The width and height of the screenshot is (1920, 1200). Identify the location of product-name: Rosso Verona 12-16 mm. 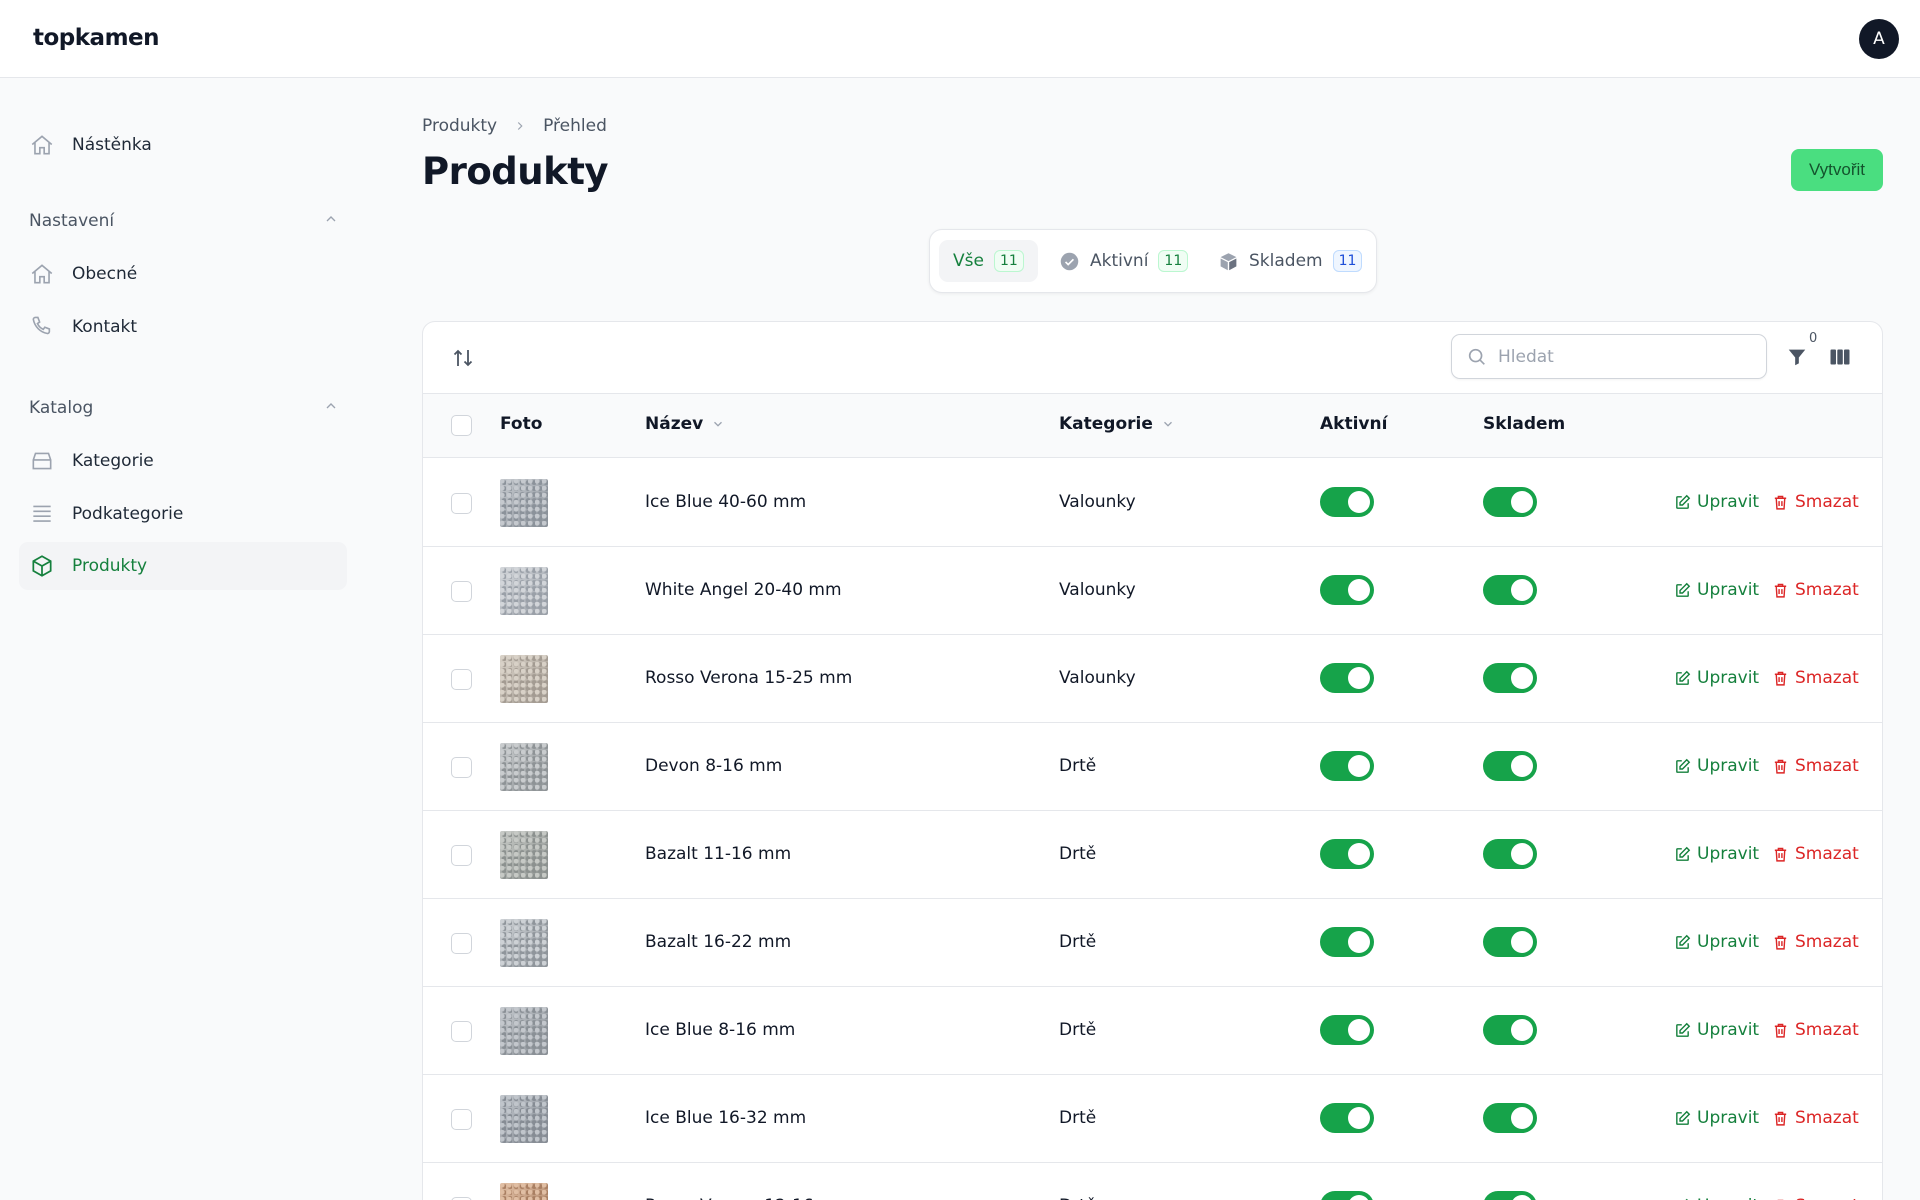
(748, 1198).